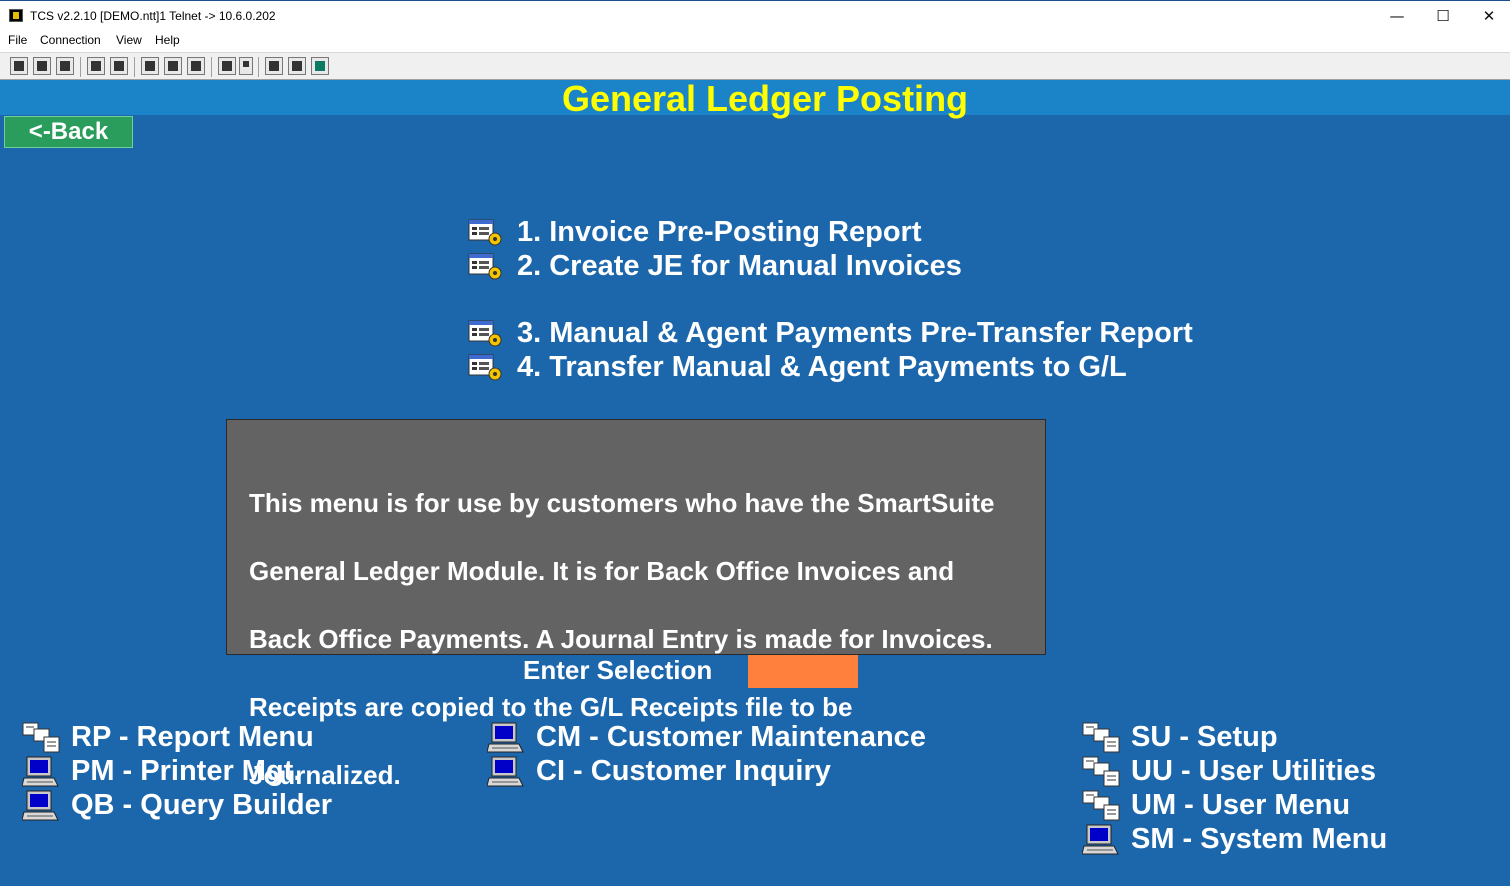 This screenshot has width=1510, height=886. Describe the element at coordinates (320, 66) in the screenshot. I see `calculator-icon` at that location.